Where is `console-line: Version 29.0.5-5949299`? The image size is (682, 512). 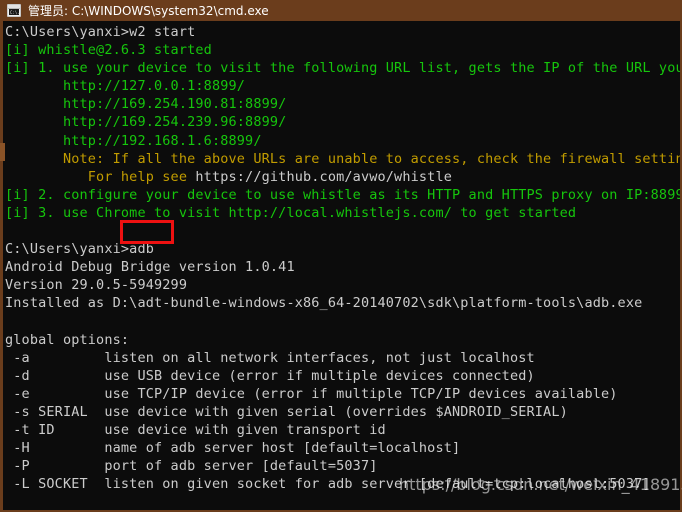
console-line: Version 29.0.5-5949299 is located at coordinates (96, 285).